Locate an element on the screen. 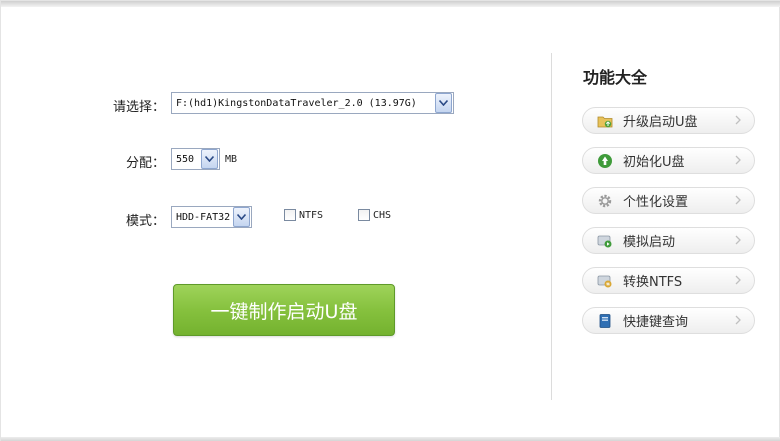 This screenshot has height=441, width=780. hotkey-lookup-button: 快捷键查询 is located at coordinates (668, 320).